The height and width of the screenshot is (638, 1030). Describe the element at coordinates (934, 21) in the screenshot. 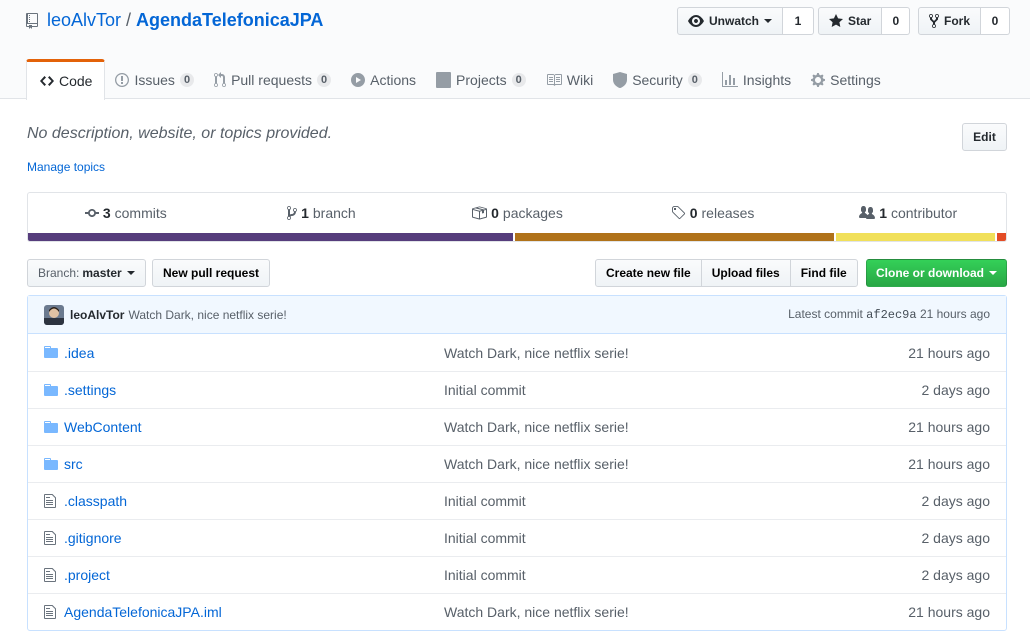

I see `repo-forked-icon` at that location.